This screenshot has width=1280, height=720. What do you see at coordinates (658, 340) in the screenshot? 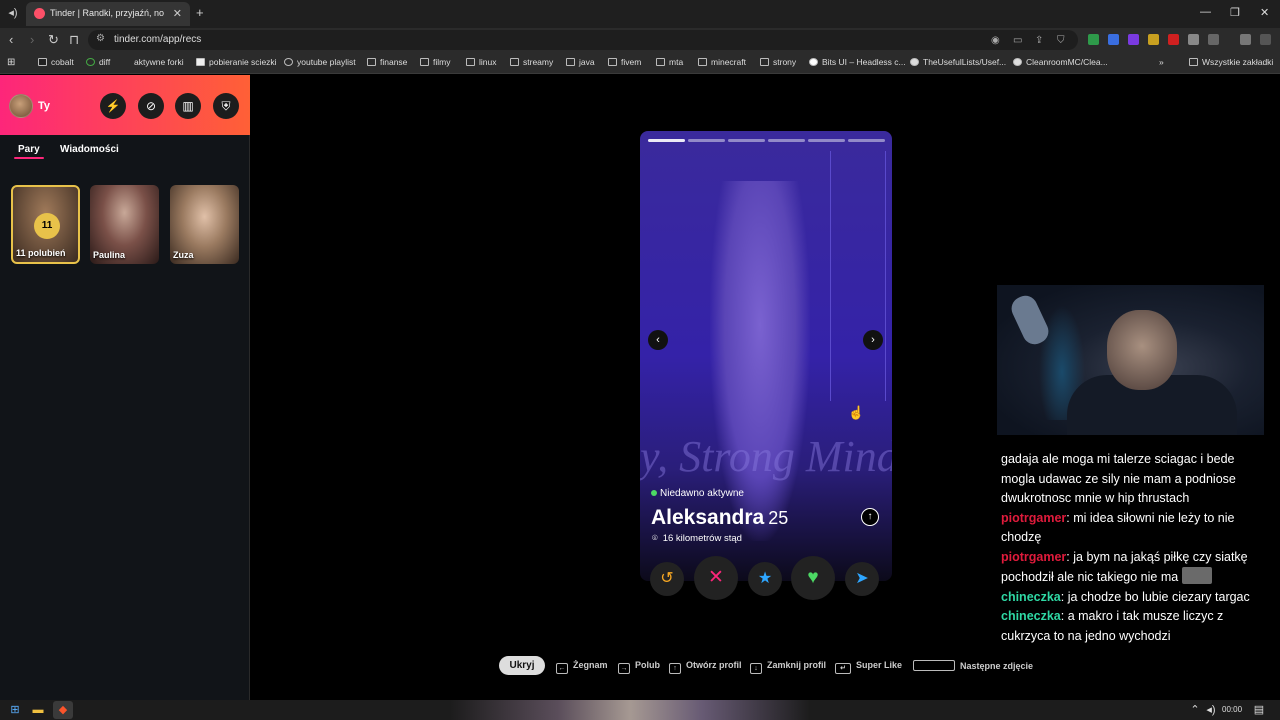
I see `previous-photo-icon: ‹` at bounding box center [658, 340].